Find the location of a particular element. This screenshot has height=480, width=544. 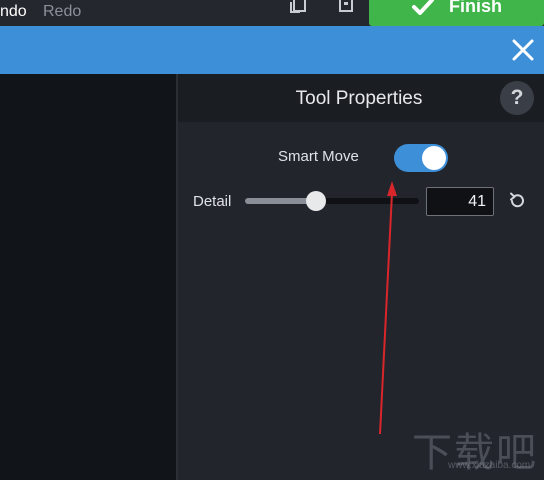

watermark-url: www.xiazaiba.com is located at coordinates (489, 465).